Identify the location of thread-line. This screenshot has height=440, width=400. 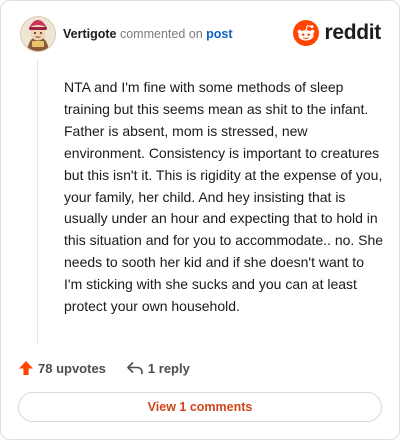
(37, 201).